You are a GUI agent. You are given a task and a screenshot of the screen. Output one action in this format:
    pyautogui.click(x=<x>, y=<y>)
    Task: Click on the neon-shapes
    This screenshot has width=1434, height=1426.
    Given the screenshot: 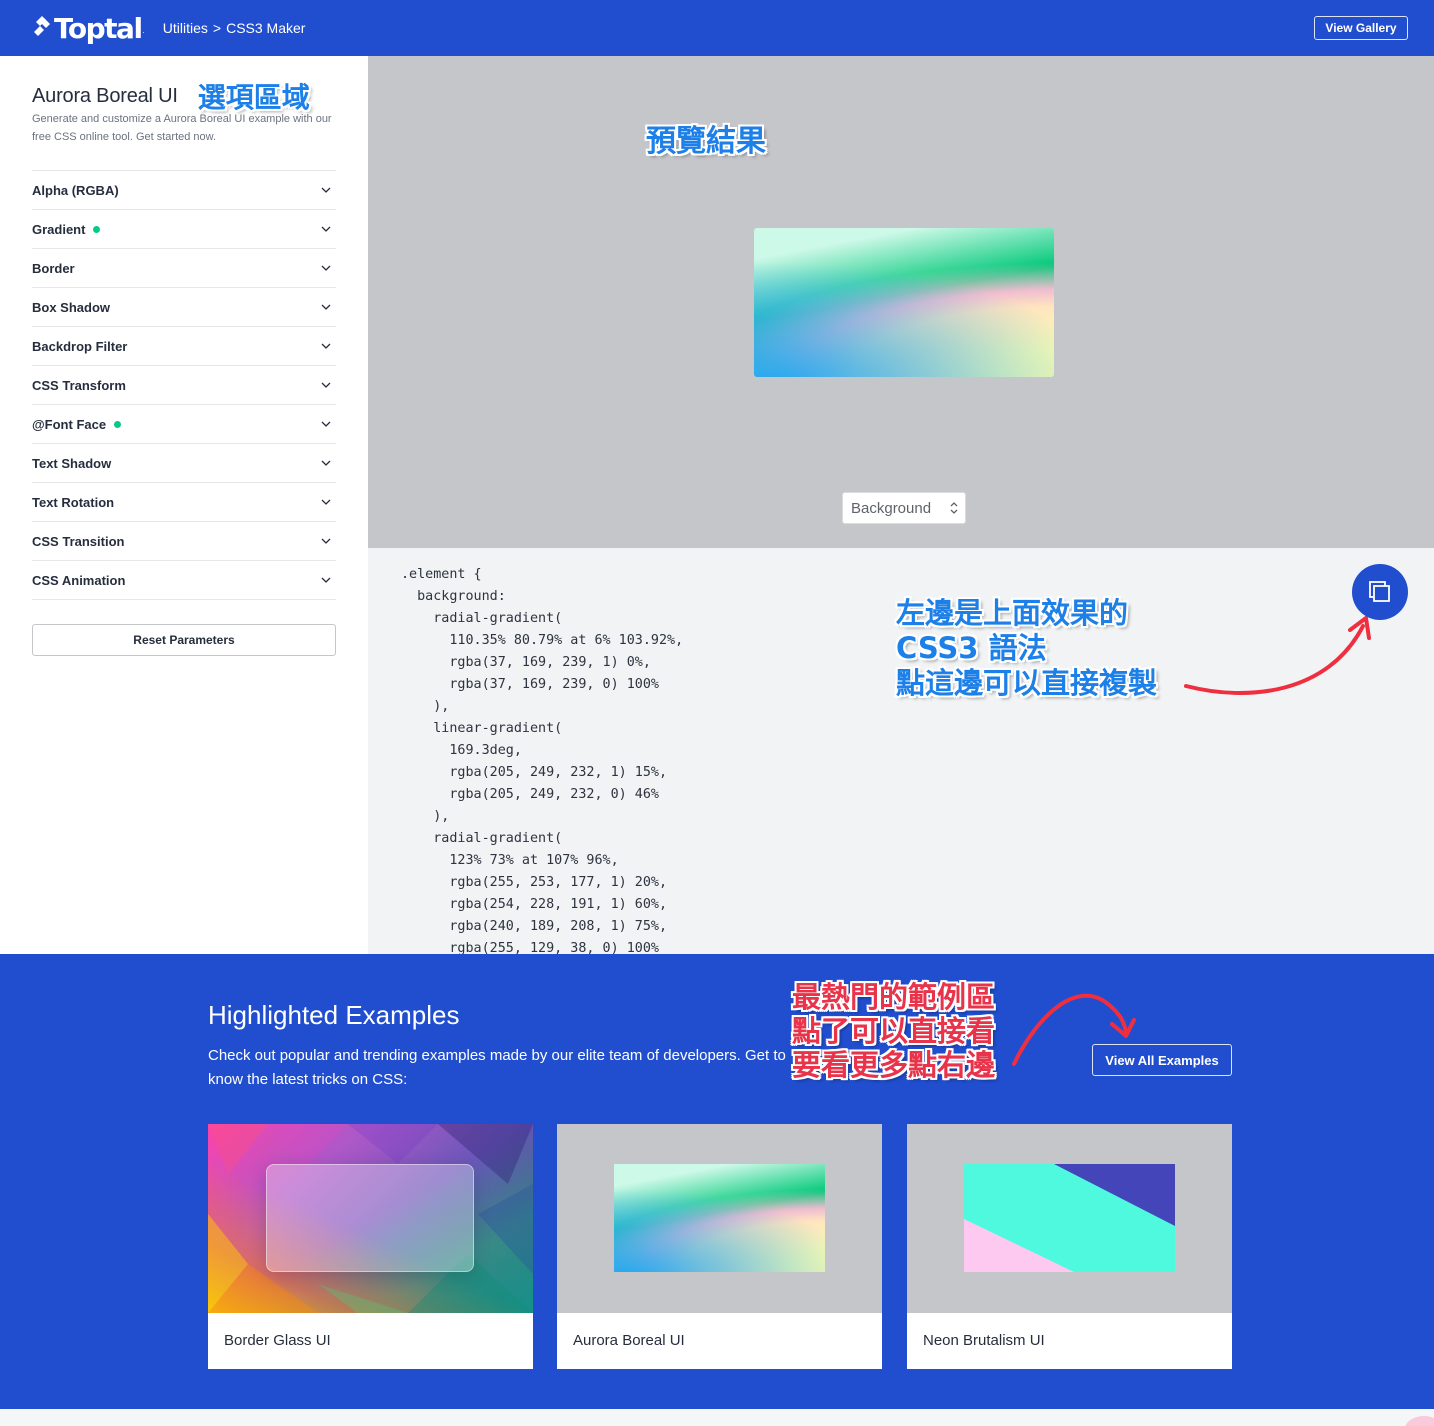 What is the action you would take?
    pyautogui.click(x=1069, y=1218)
    